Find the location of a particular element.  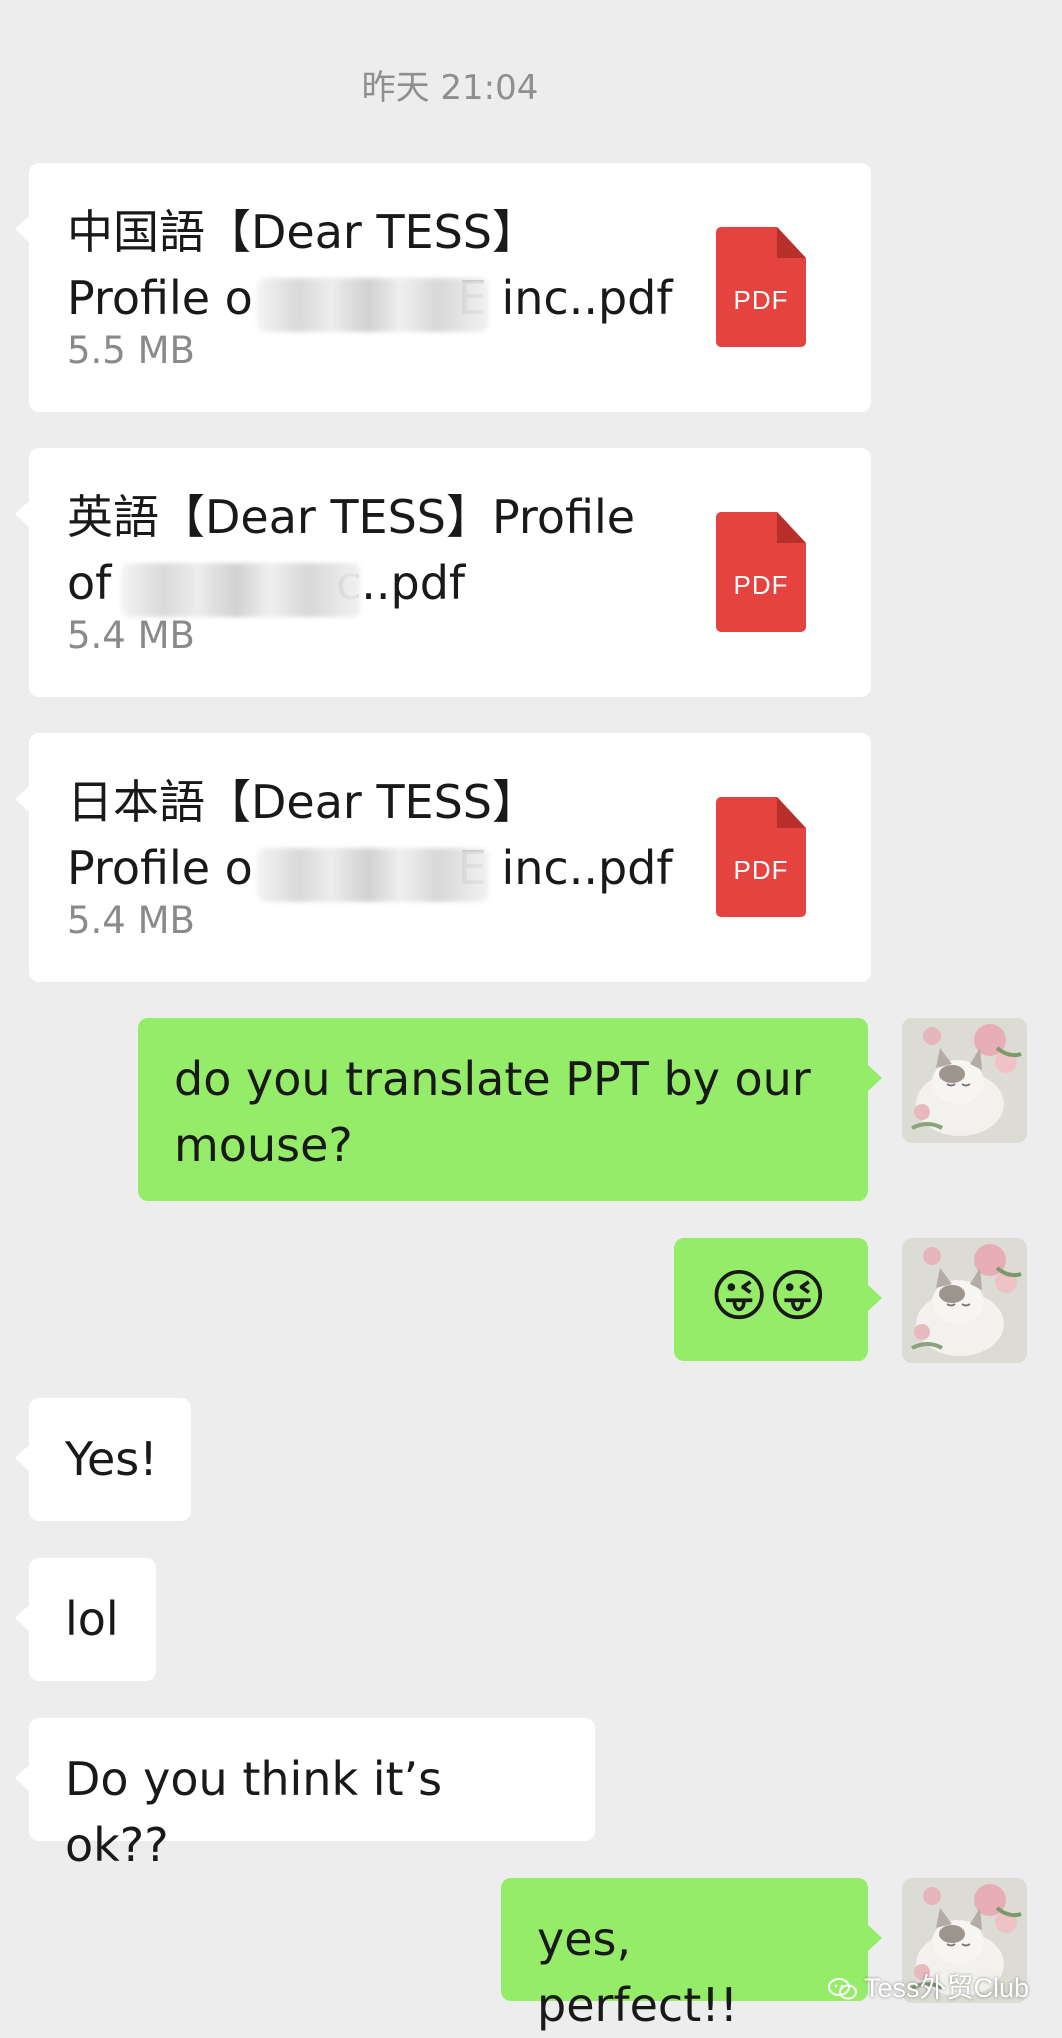

message-bubble-incoming: Do you think it’s ok?? is located at coordinates (305, 1795).